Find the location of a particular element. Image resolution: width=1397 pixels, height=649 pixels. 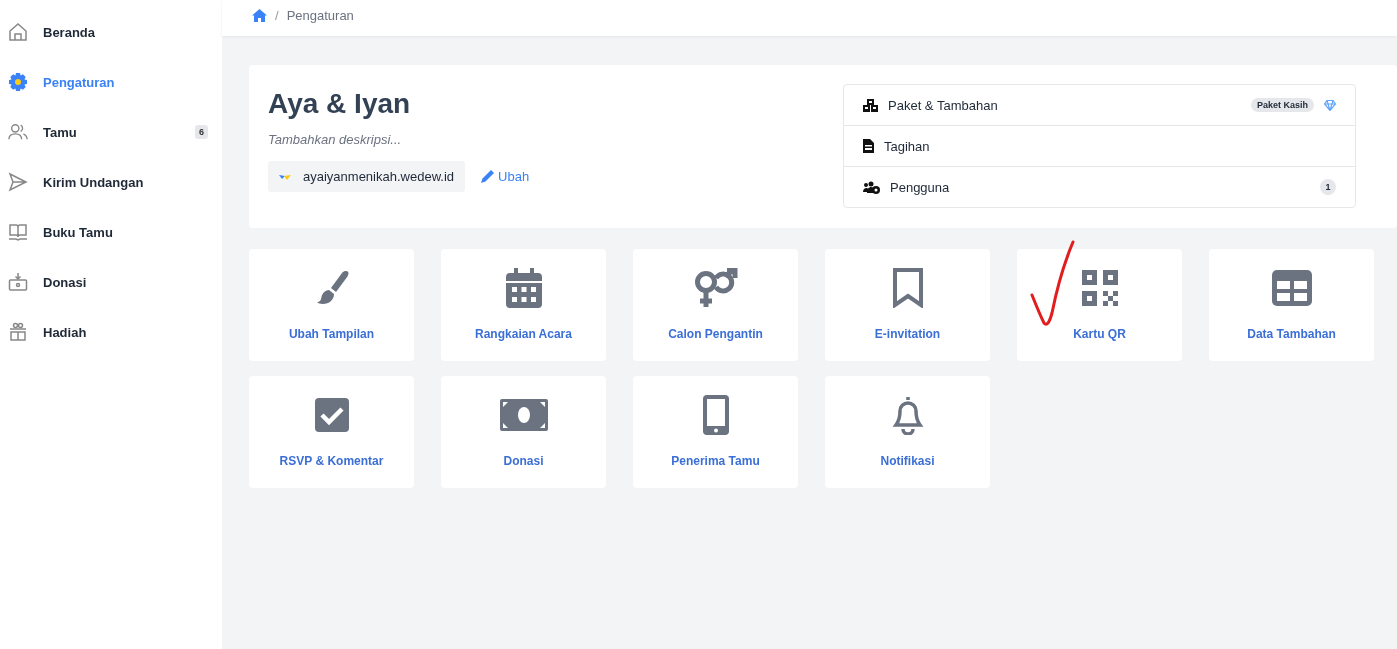

edit-link: Ubah is located at coordinates (505, 176).